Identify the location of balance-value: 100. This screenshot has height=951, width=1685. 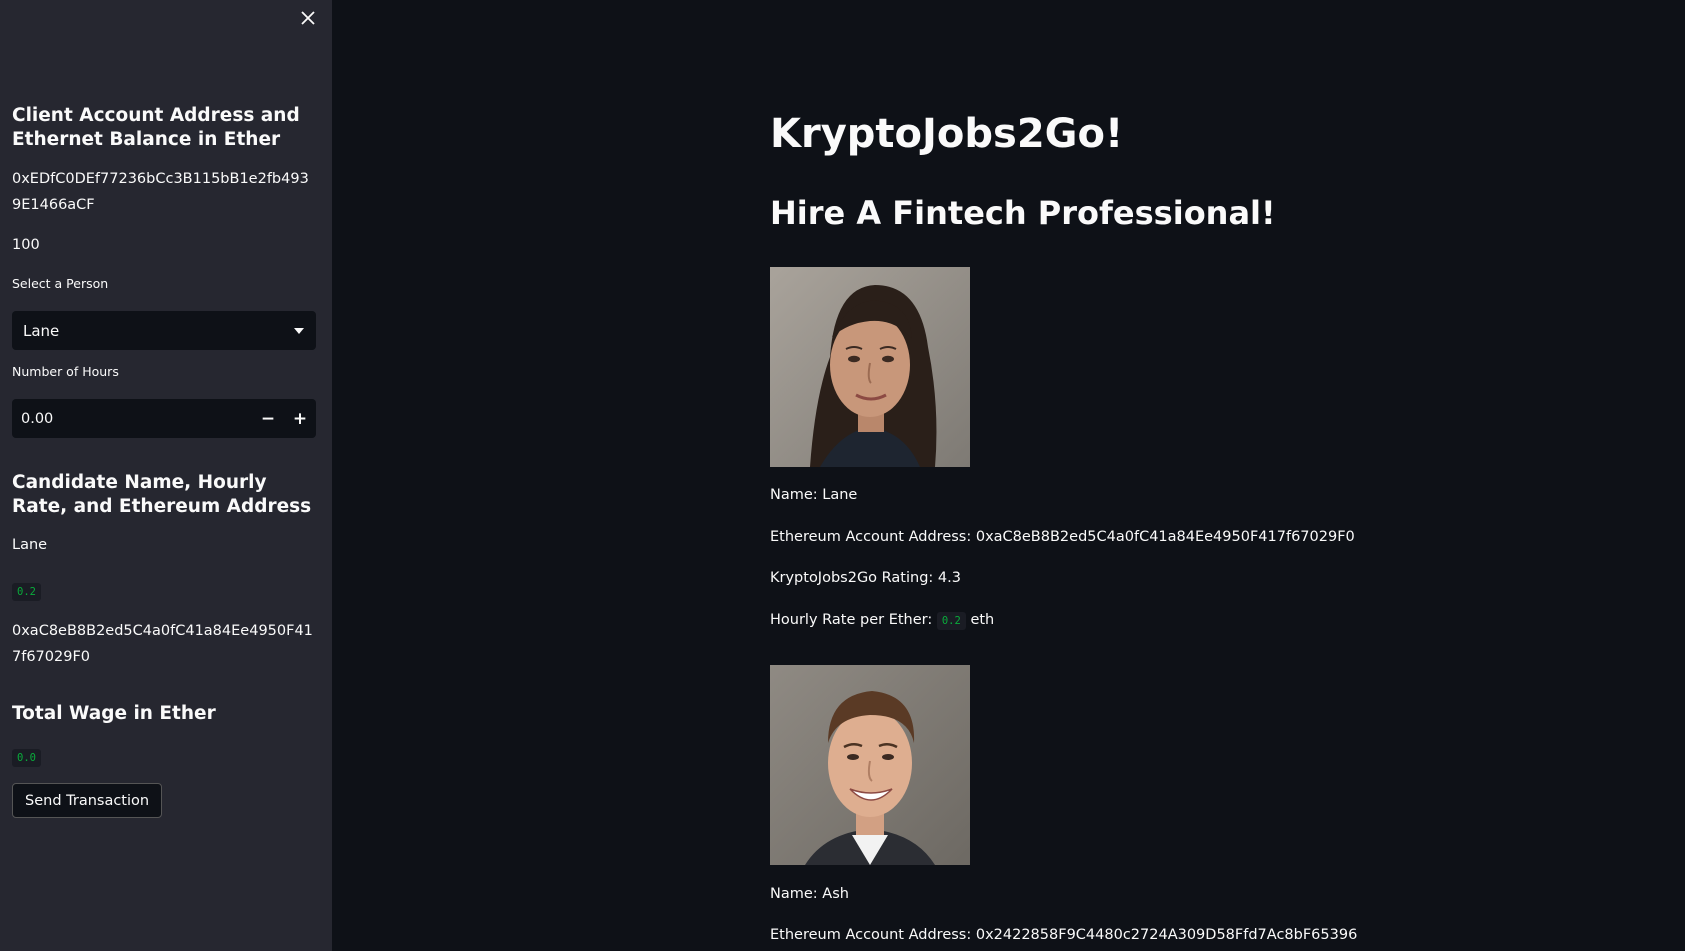
(26, 245).